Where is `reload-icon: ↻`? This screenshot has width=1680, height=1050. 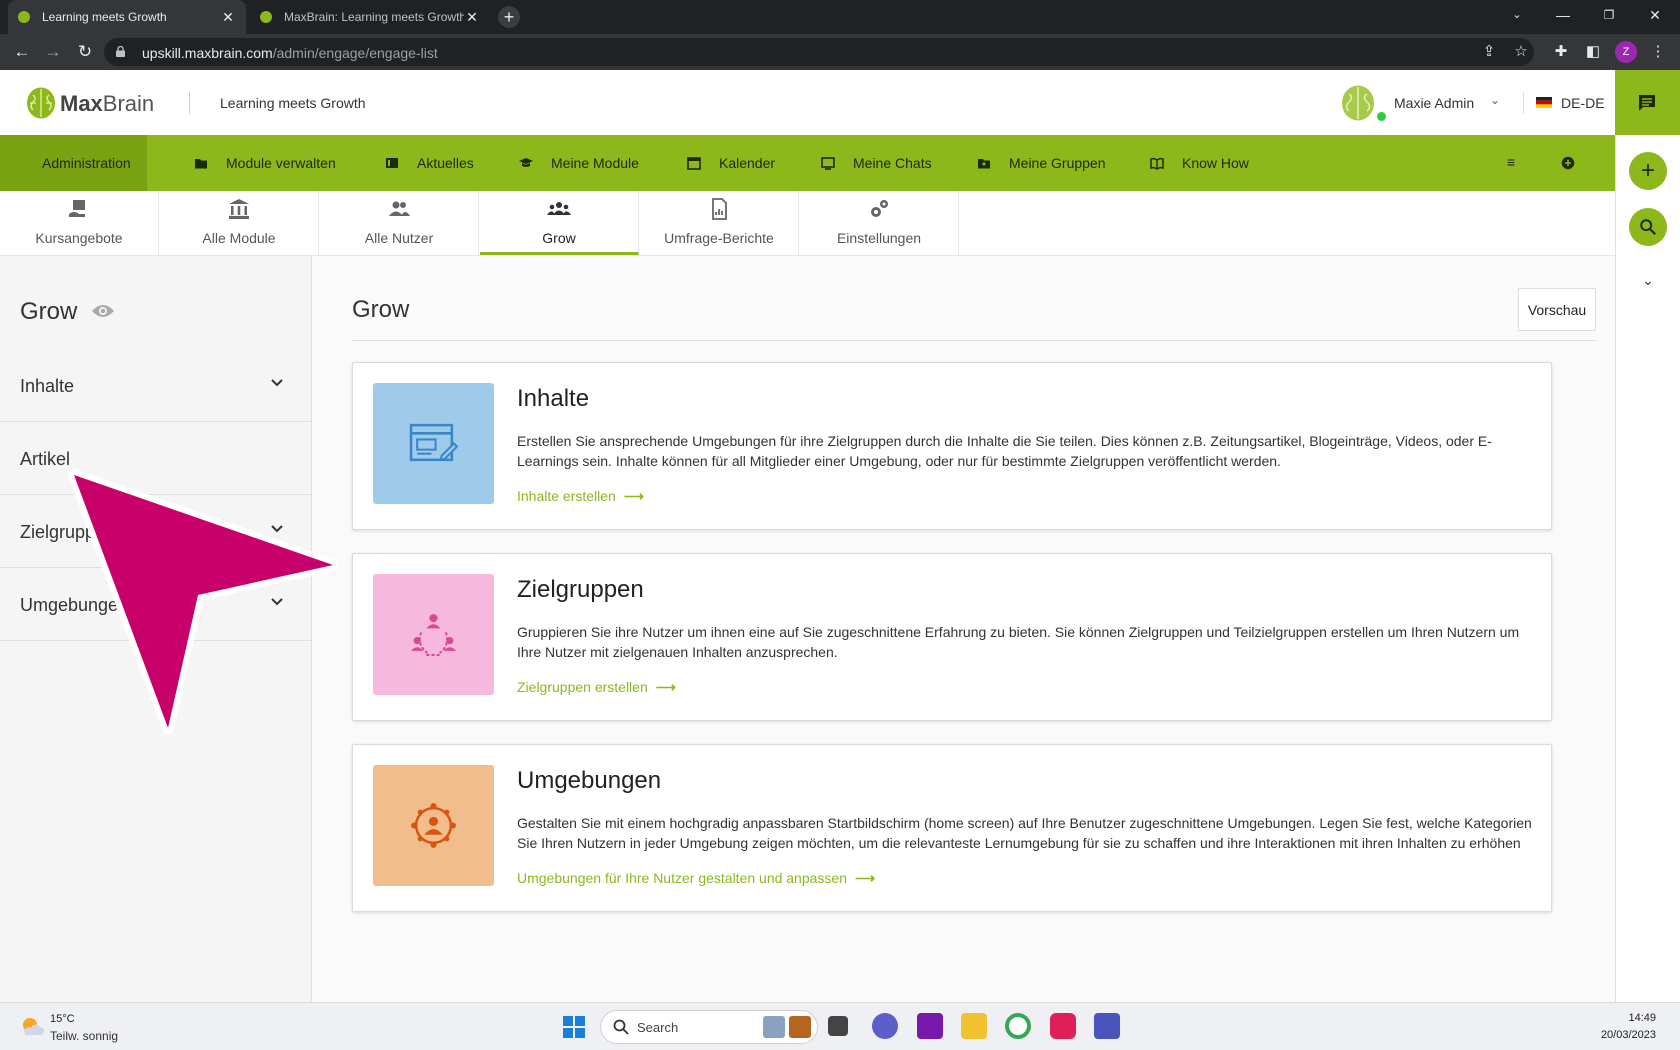
reload-icon: ↻ is located at coordinates (85, 52).